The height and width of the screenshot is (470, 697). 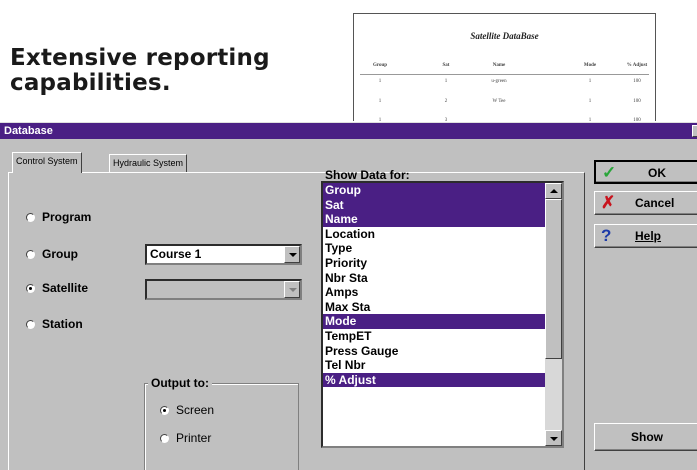 What do you see at coordinates (194, 438) in the screenshot?
I see `radio-label: Printer` at bounding box center [194, 438].